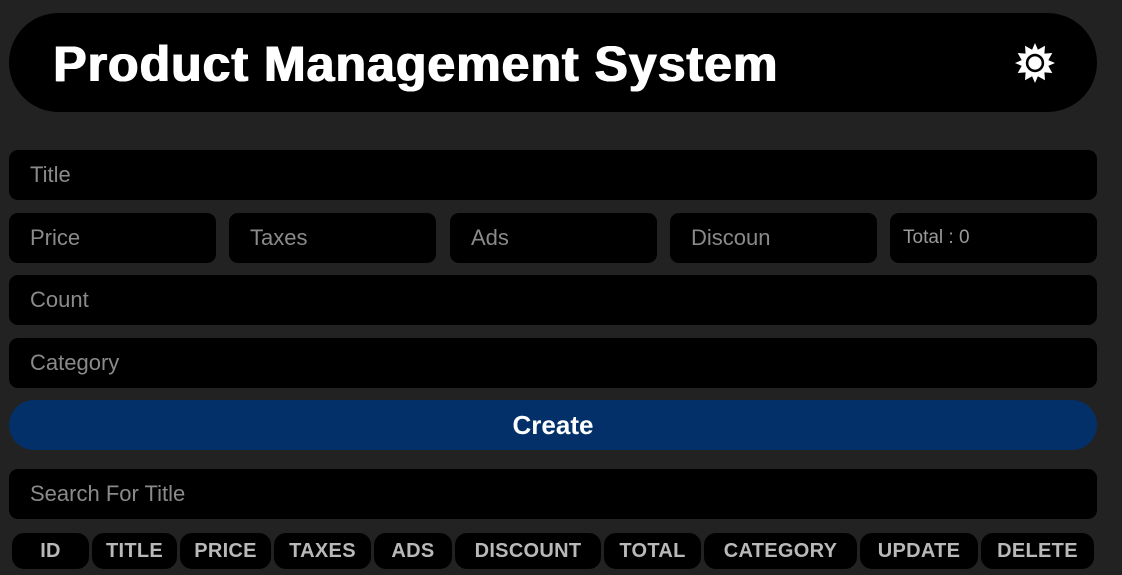 Image resolution: width=1122 pixels, height=575 pixels. What do you see at coordinates (919, 551) in the screenshot?
I see `column-header-update: UPDATE` at bounding box center [919, 551].